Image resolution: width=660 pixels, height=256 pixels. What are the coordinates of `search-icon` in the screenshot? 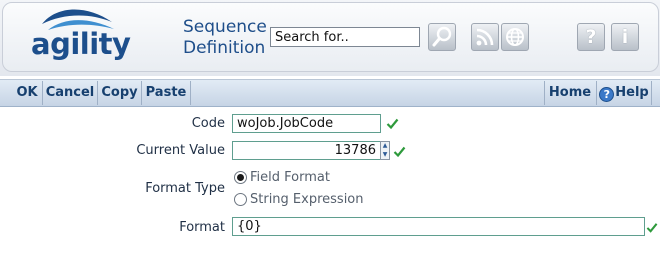 It's located at (442, 36).